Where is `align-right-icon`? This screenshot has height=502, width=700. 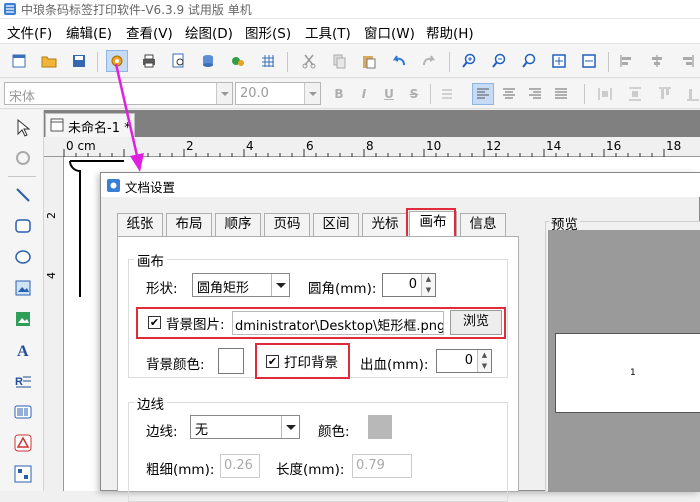
align-right-icon is located at coordinates (687, 61).